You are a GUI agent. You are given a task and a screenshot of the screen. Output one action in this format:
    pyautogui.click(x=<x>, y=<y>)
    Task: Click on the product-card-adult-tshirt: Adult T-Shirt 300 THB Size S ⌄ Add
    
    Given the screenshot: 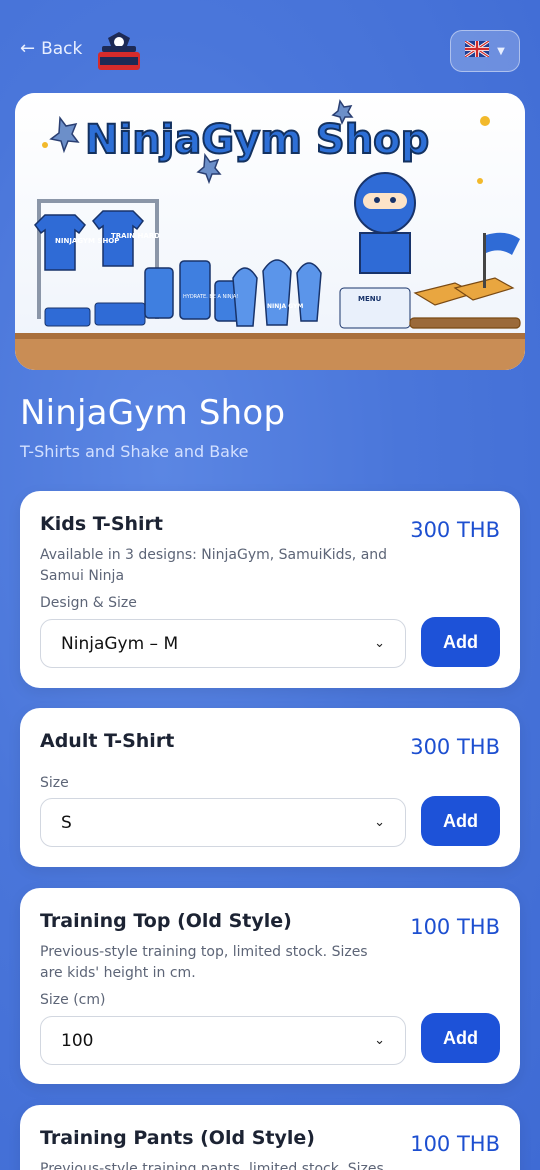 What is the action you would take?
    pyautogui.click(x=270, y=787)
    